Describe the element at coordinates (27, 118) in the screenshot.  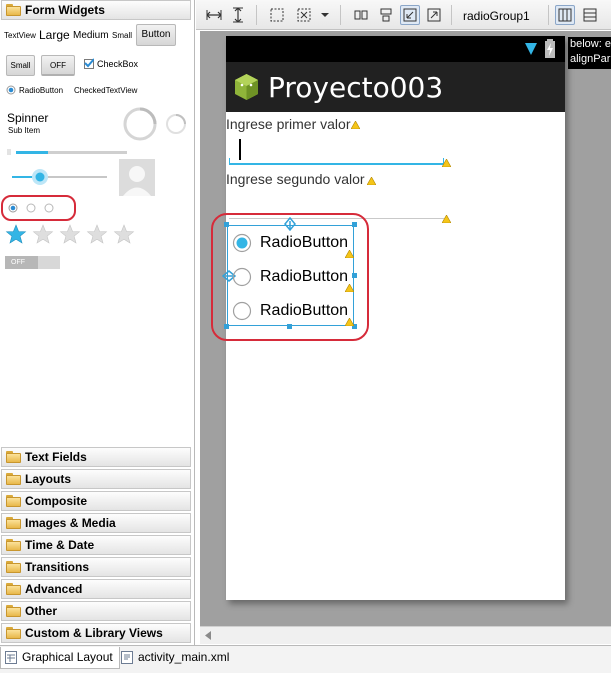
I see `palette-spinner: Spinner` at that location.